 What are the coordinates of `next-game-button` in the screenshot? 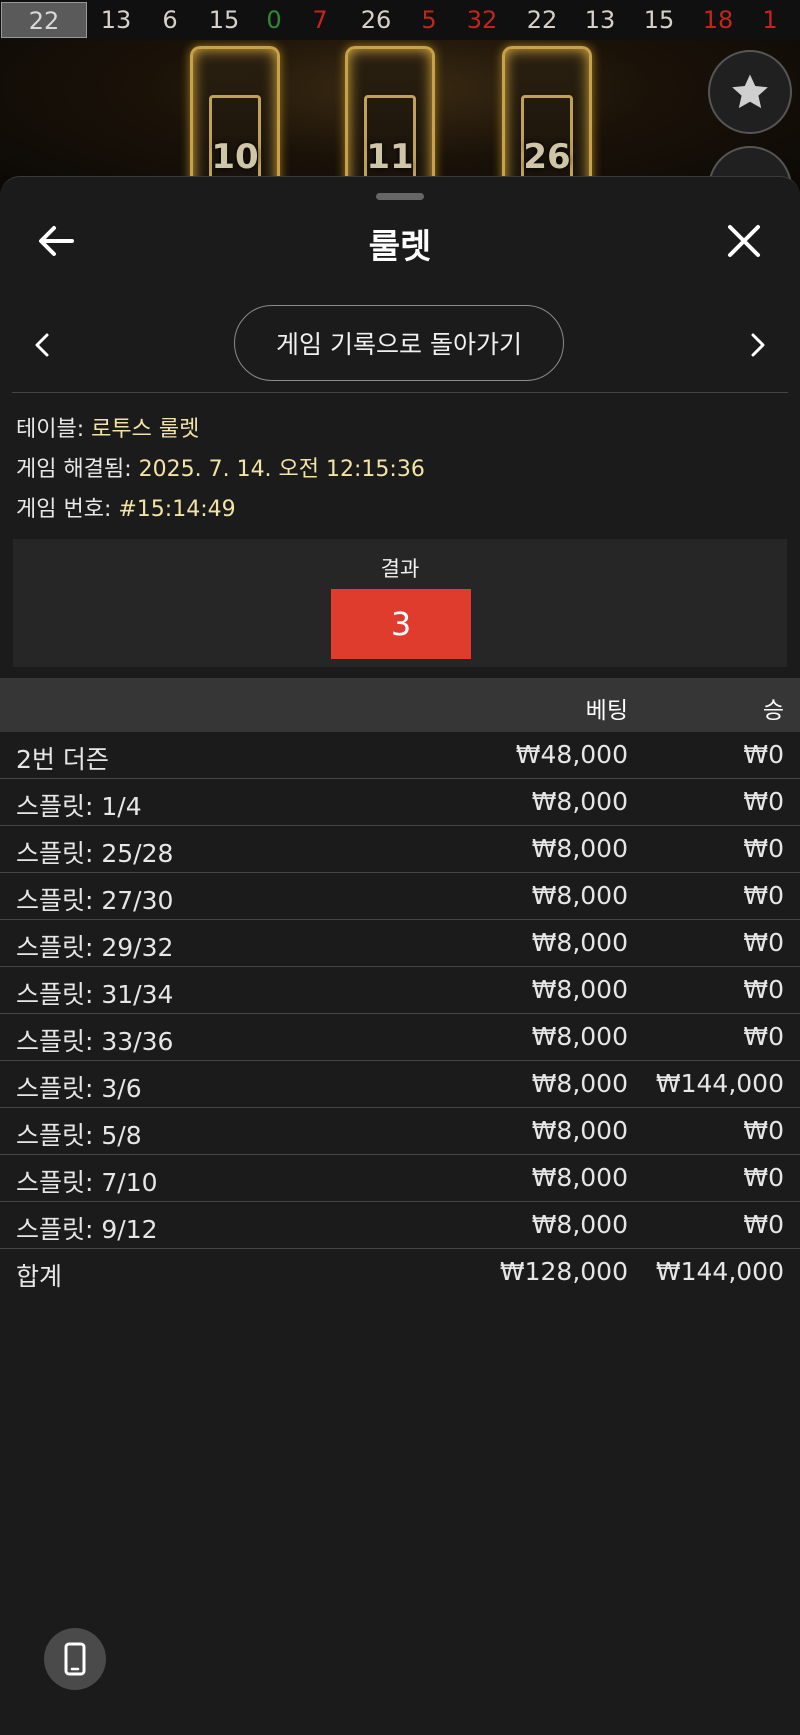 It's located at (758, 345).